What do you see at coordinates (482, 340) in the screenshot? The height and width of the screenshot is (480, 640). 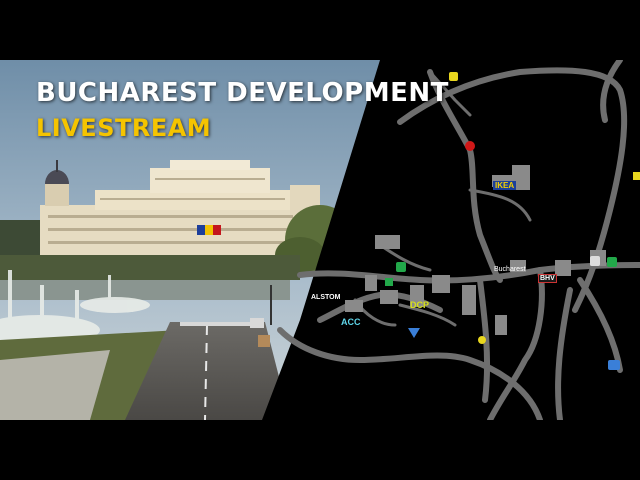 I see `company-icon` at bounding box center [482, 340].